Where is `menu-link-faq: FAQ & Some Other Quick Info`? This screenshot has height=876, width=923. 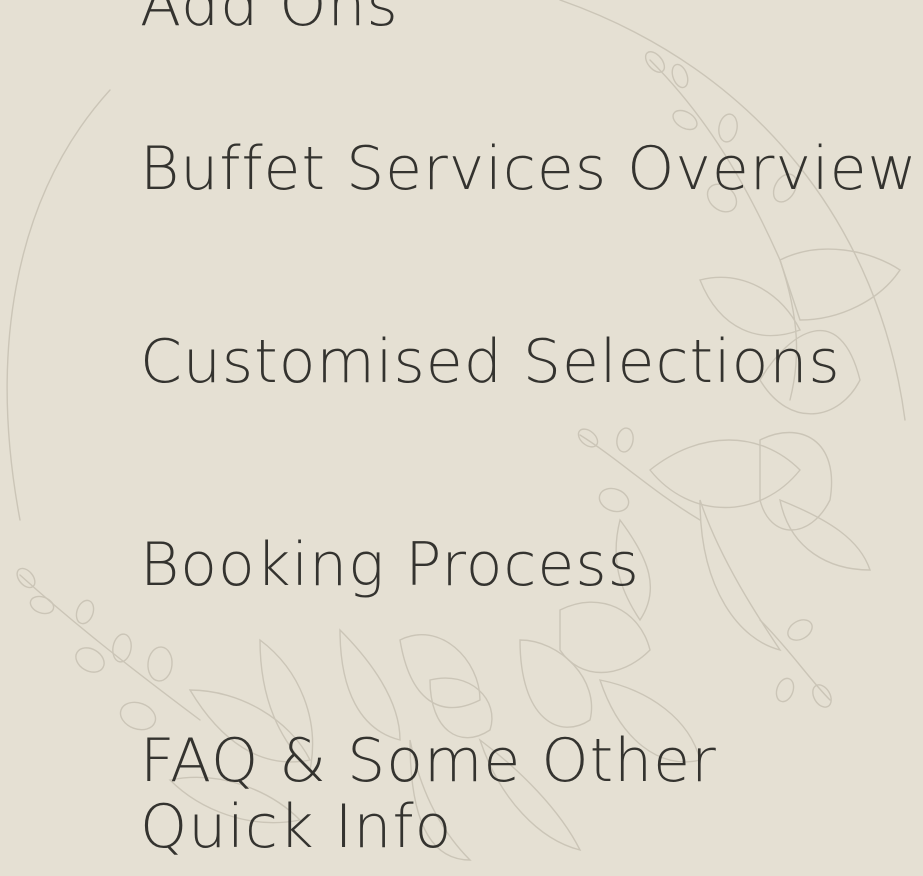
menu-link-faq: FAQ & Some Other Quick Info is located at coordinates (520, 794).